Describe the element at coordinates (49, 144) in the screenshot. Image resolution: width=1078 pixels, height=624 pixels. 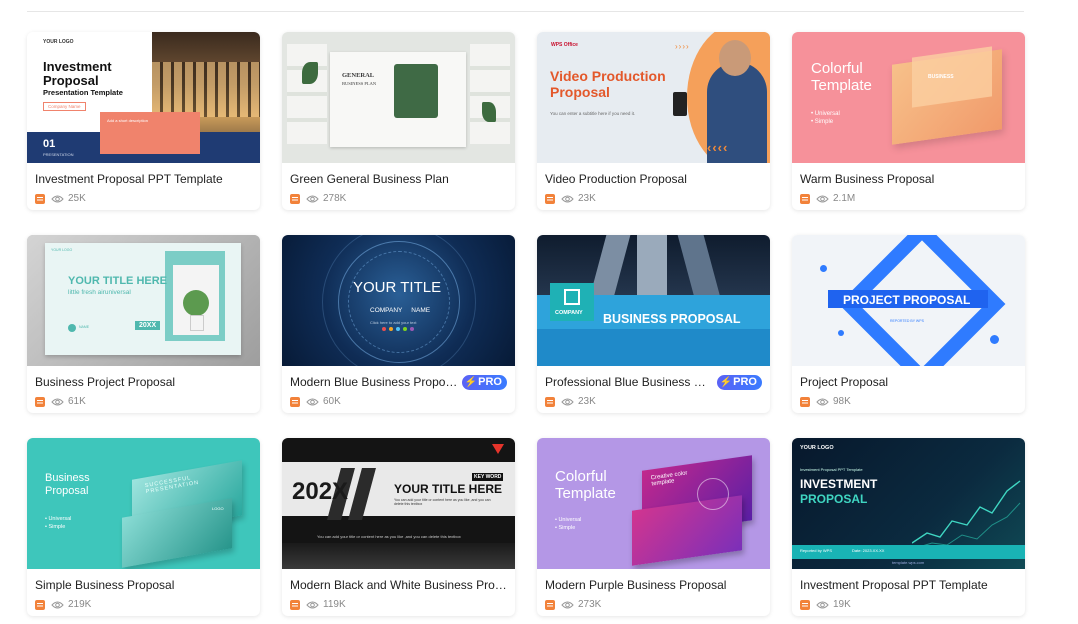
I see `thumb-number: 01` at that location.